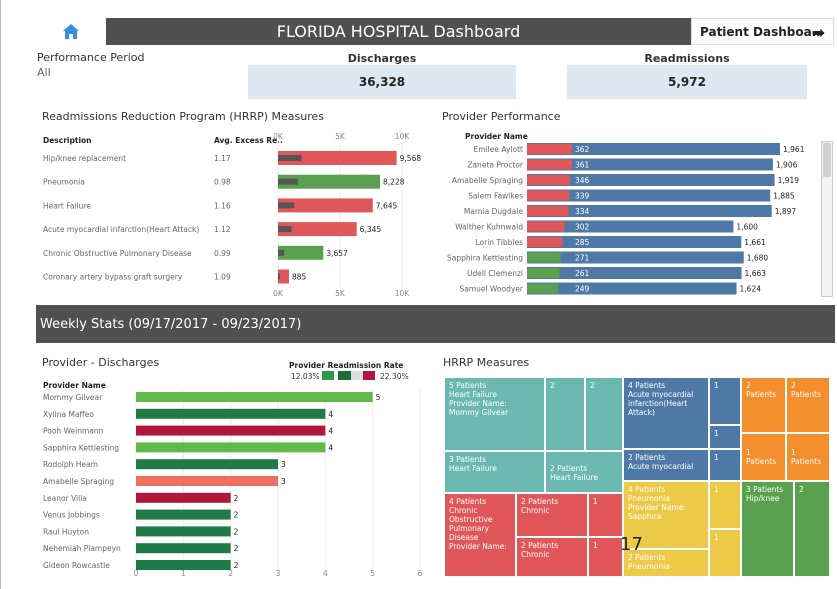 This screenshot has height=589, width=837. Describe the element at coordinates (687, 82) in the screenshot. I see `readmissions-value: 5,972` at that location.